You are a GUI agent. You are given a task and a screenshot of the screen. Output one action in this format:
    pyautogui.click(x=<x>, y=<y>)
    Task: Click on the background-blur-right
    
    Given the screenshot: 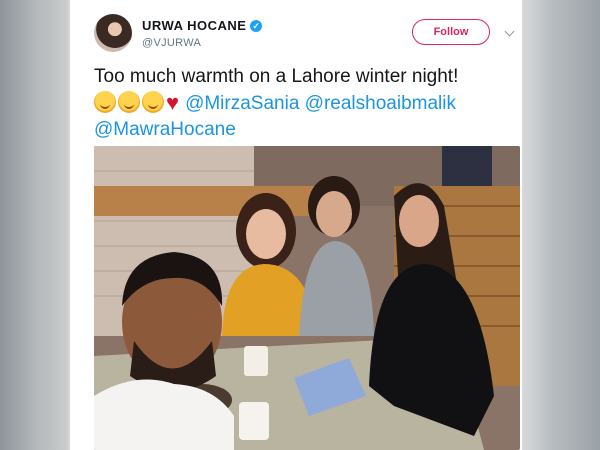 What is the action you would take?
    pyautogui.click(x=561, y=225)
    